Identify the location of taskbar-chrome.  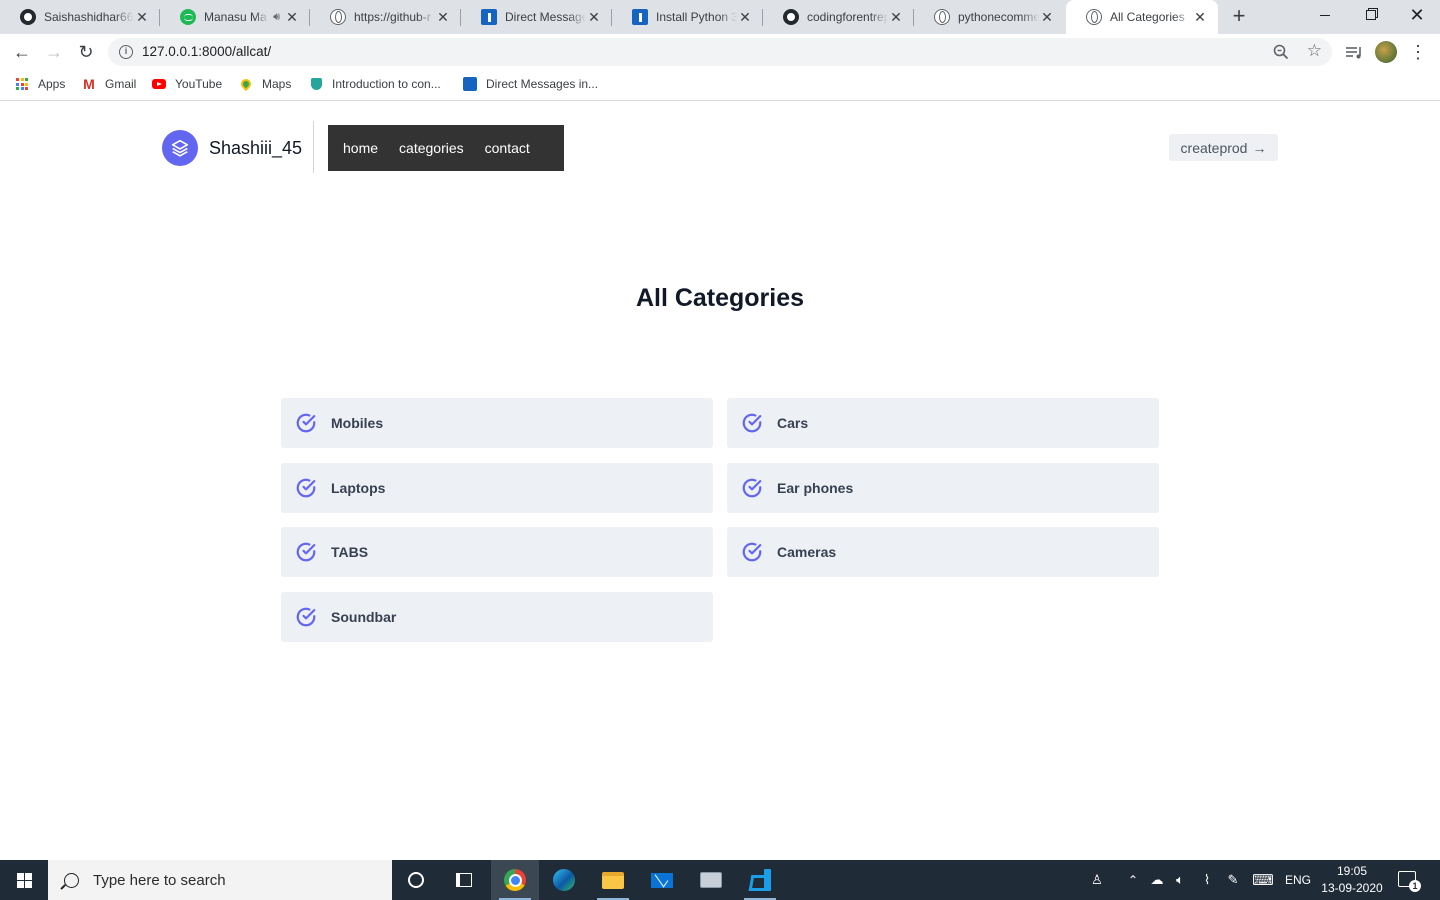
(515, 880).